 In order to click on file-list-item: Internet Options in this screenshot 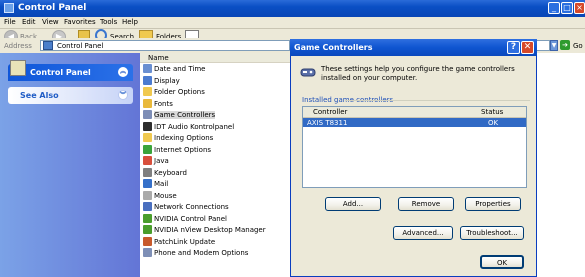, I will do `click(218, 149)`.